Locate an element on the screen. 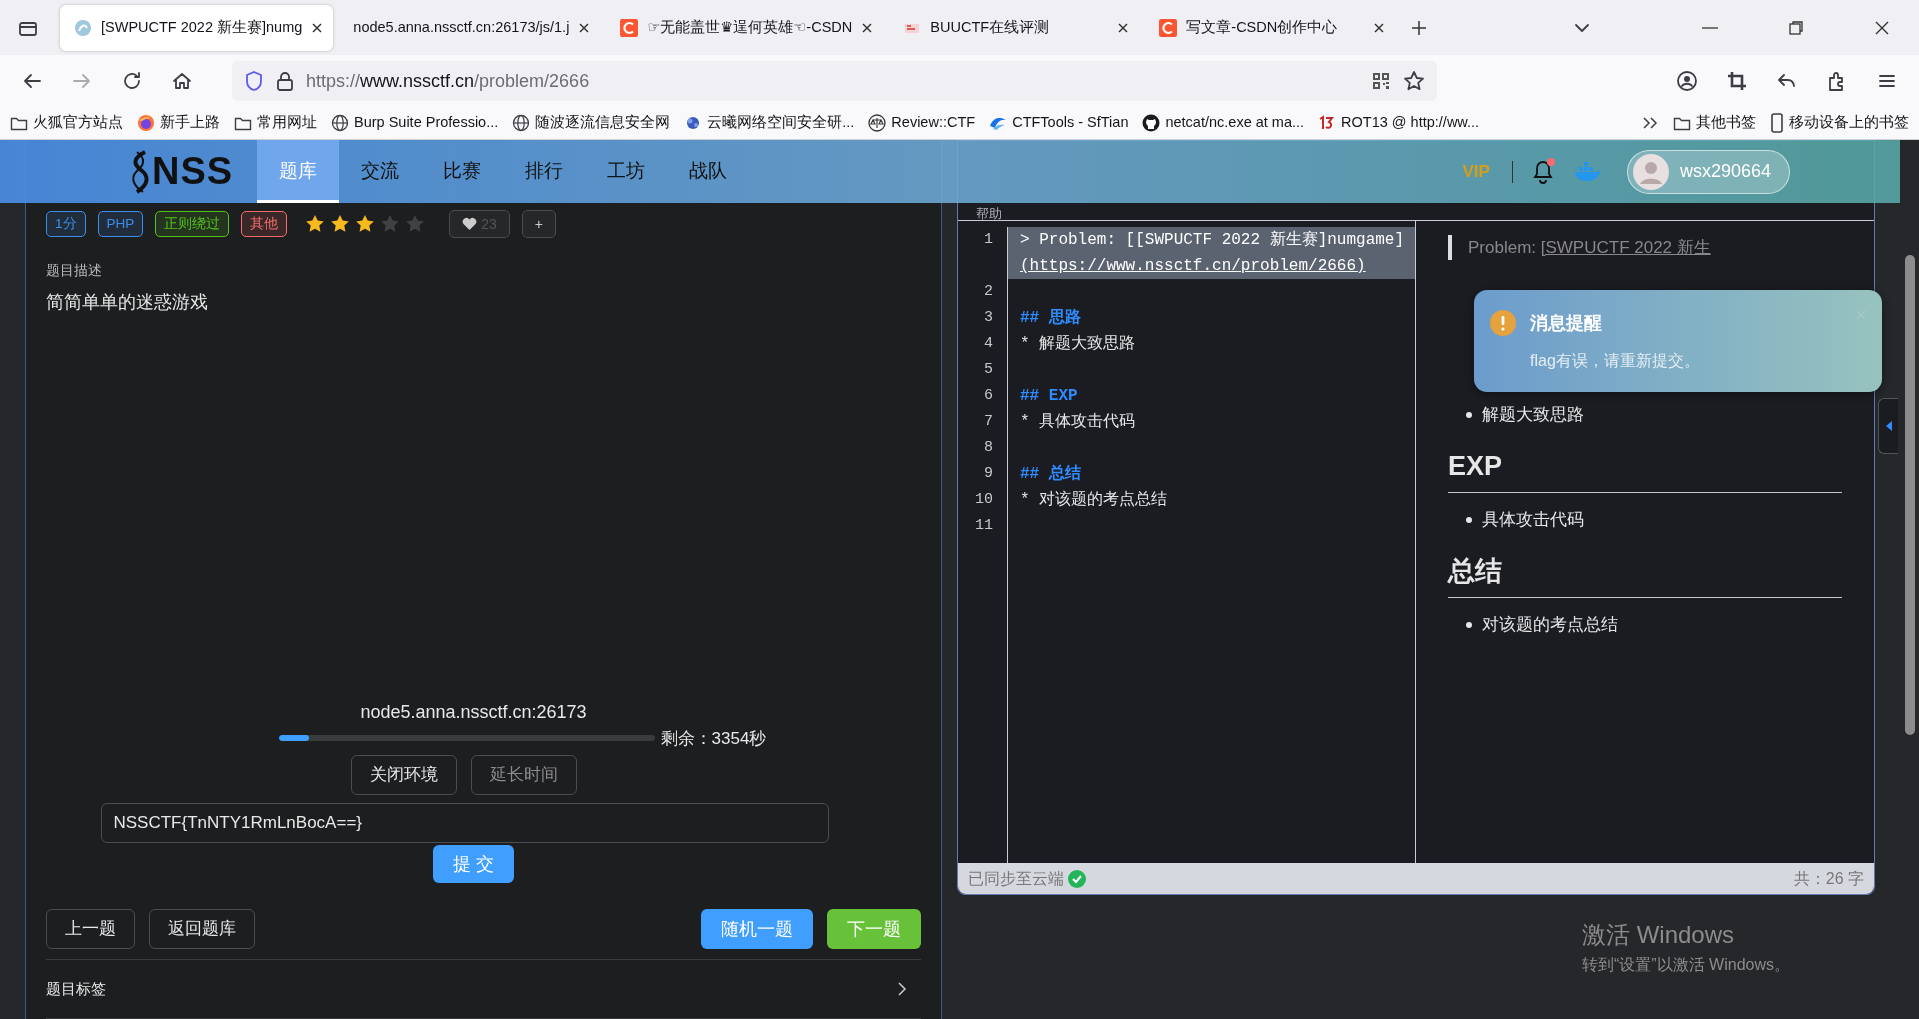 This screenshot has height=1019, width=1919. preview-heading: EXP is located at coordinates (1645, 469).